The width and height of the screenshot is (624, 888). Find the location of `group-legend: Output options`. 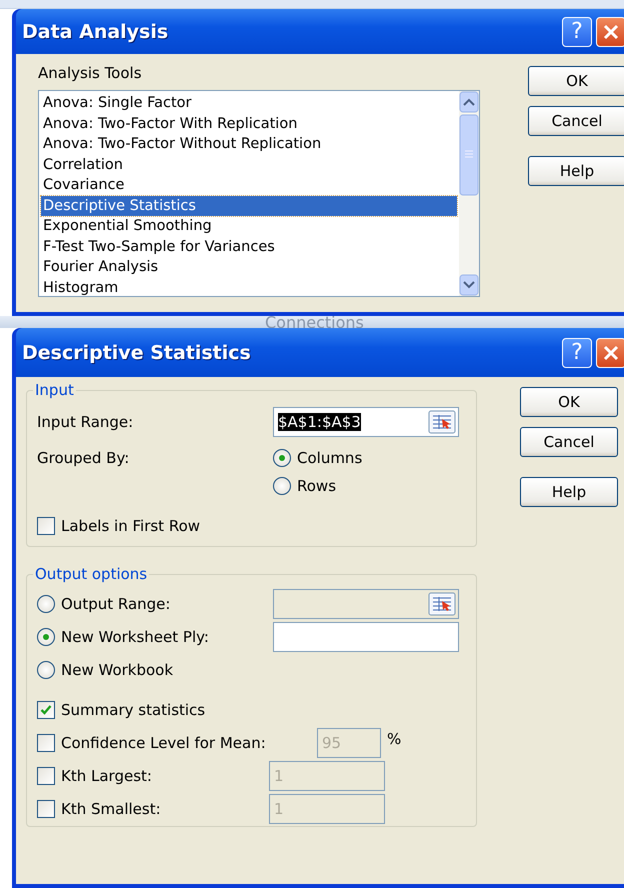

group-legend: Output options is located at coordinates (91, 574).